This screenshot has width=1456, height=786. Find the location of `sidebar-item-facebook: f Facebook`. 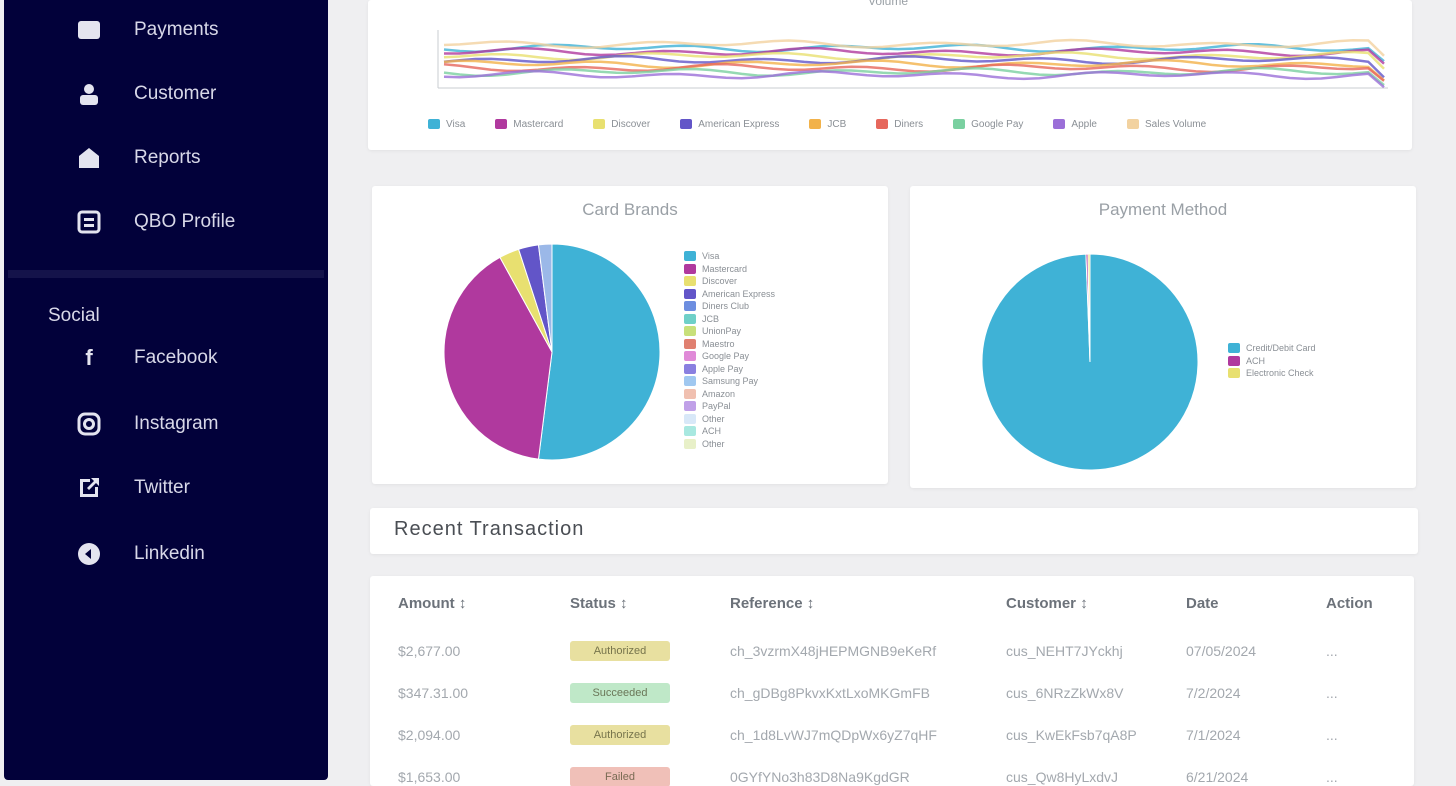

sidebar-item-facebook: f Facebook is located at coordinates (145, 358).